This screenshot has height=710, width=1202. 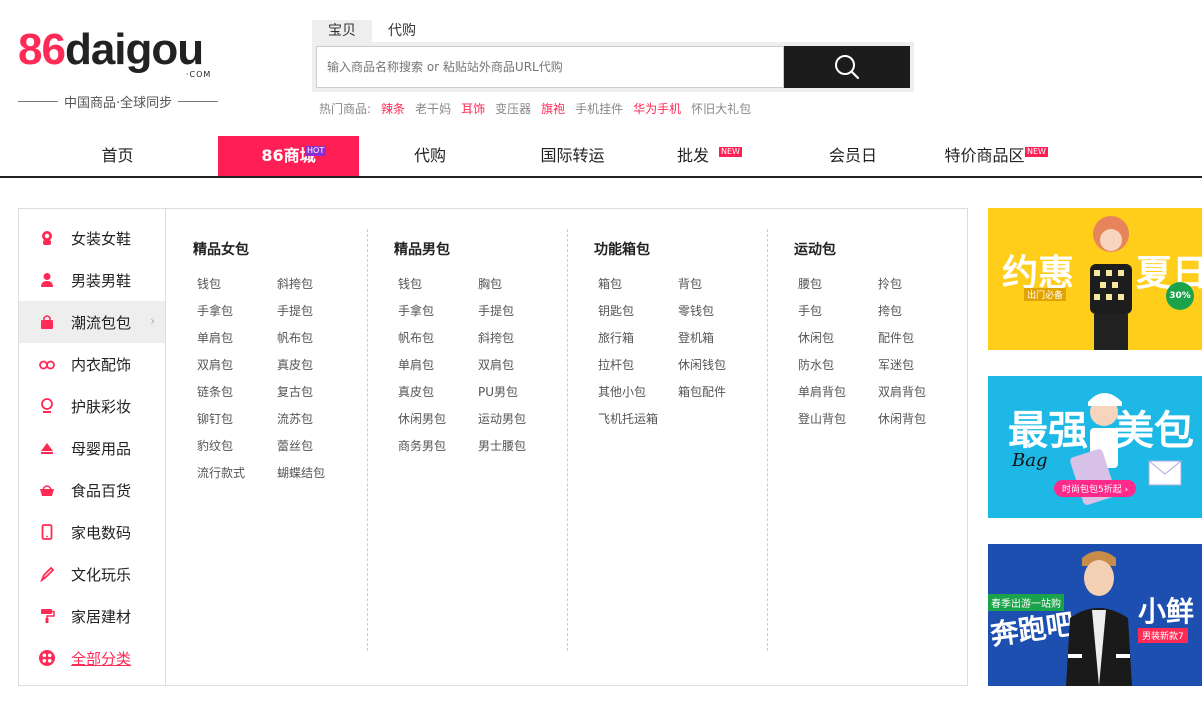 What do you see at coordinates (101, 322) in the screenshot?
I see `sidebar-item-label: 潮流包包` at bounding box center [101, 322].